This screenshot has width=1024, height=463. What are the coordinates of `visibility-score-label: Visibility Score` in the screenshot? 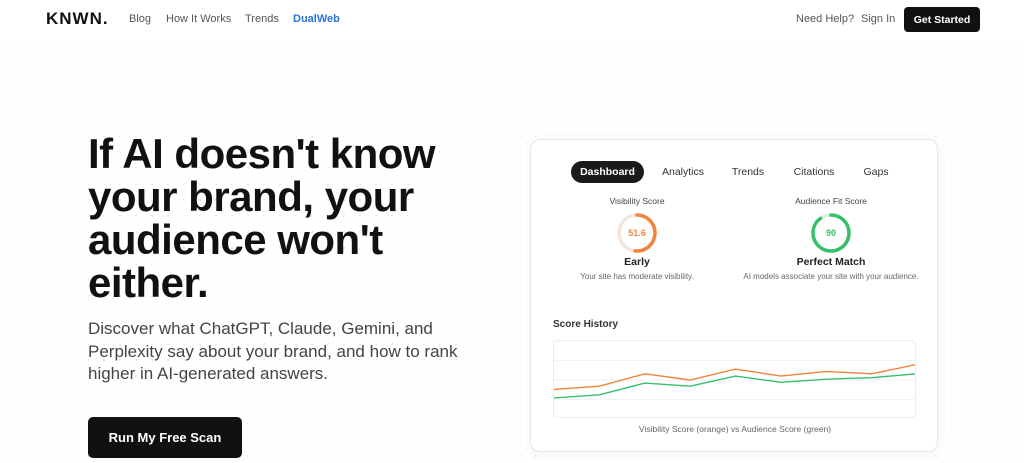 It's located at (637, 201).